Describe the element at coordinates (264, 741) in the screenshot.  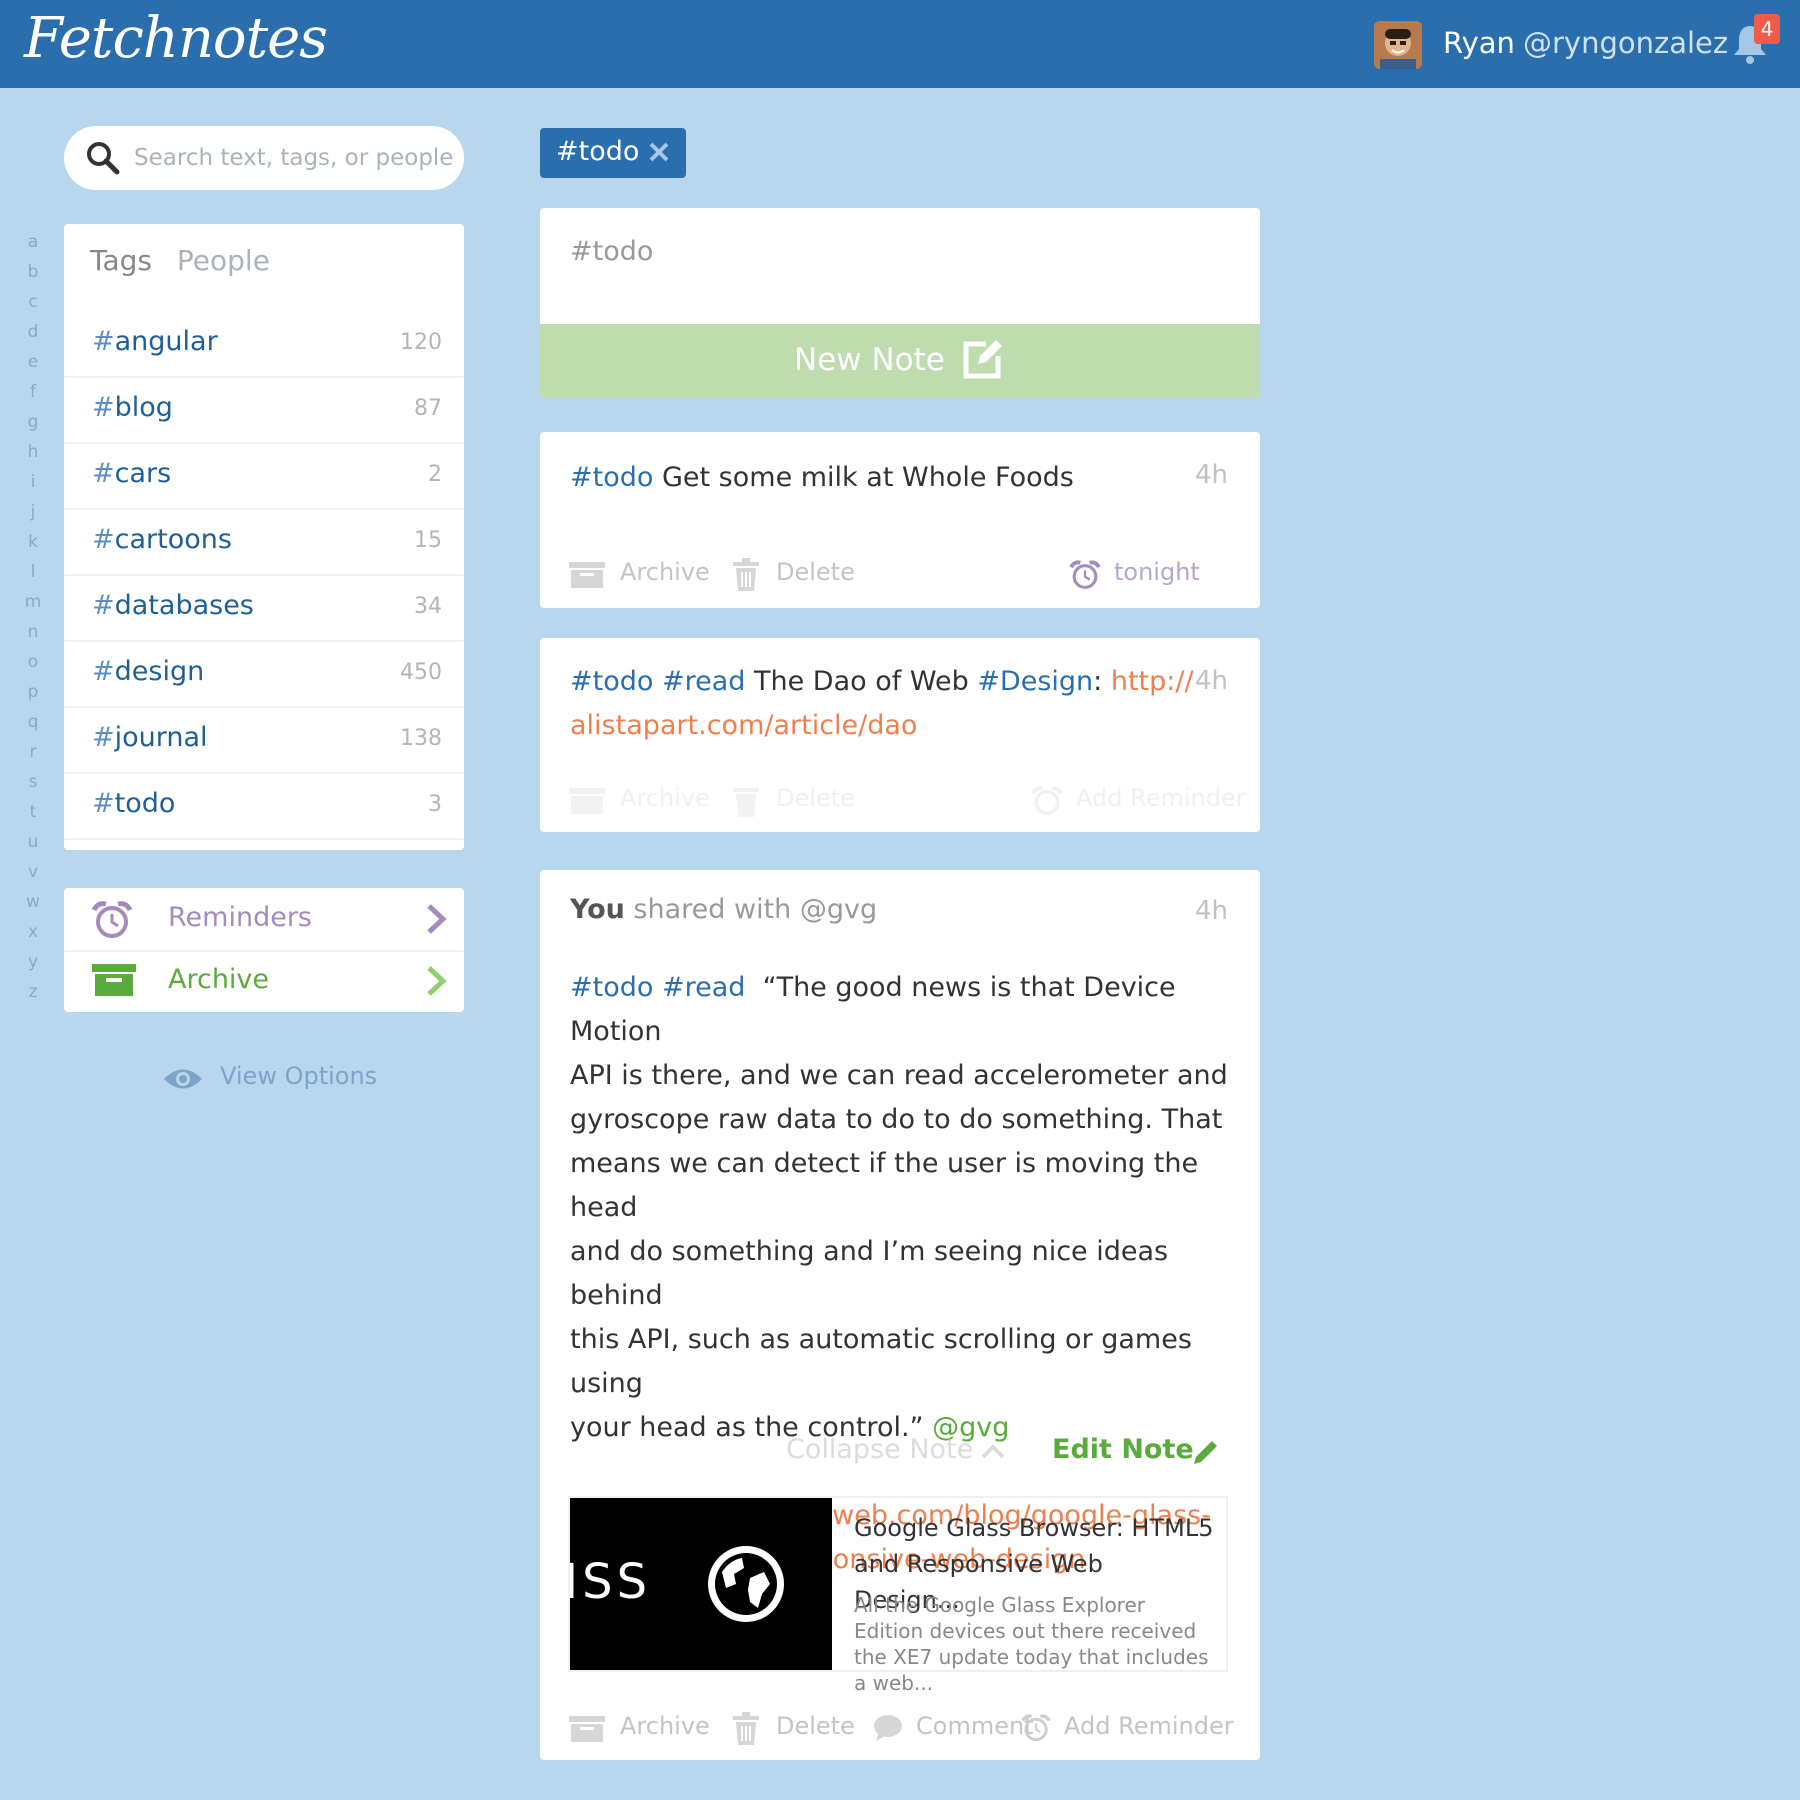
I see `sidebar-item-tag-journal: #journal 138` at that location.